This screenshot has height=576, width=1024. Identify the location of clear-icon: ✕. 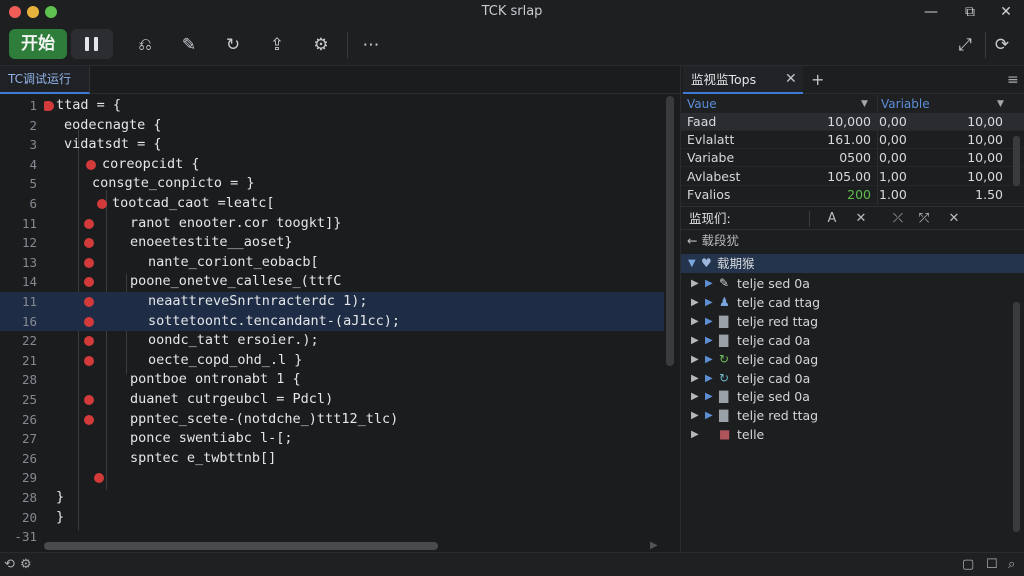
(954, 218).